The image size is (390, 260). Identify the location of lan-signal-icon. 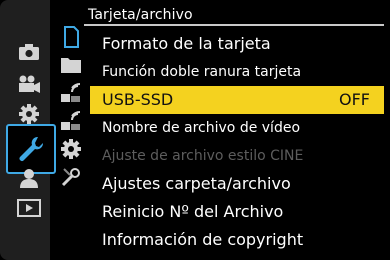
(71, 121).